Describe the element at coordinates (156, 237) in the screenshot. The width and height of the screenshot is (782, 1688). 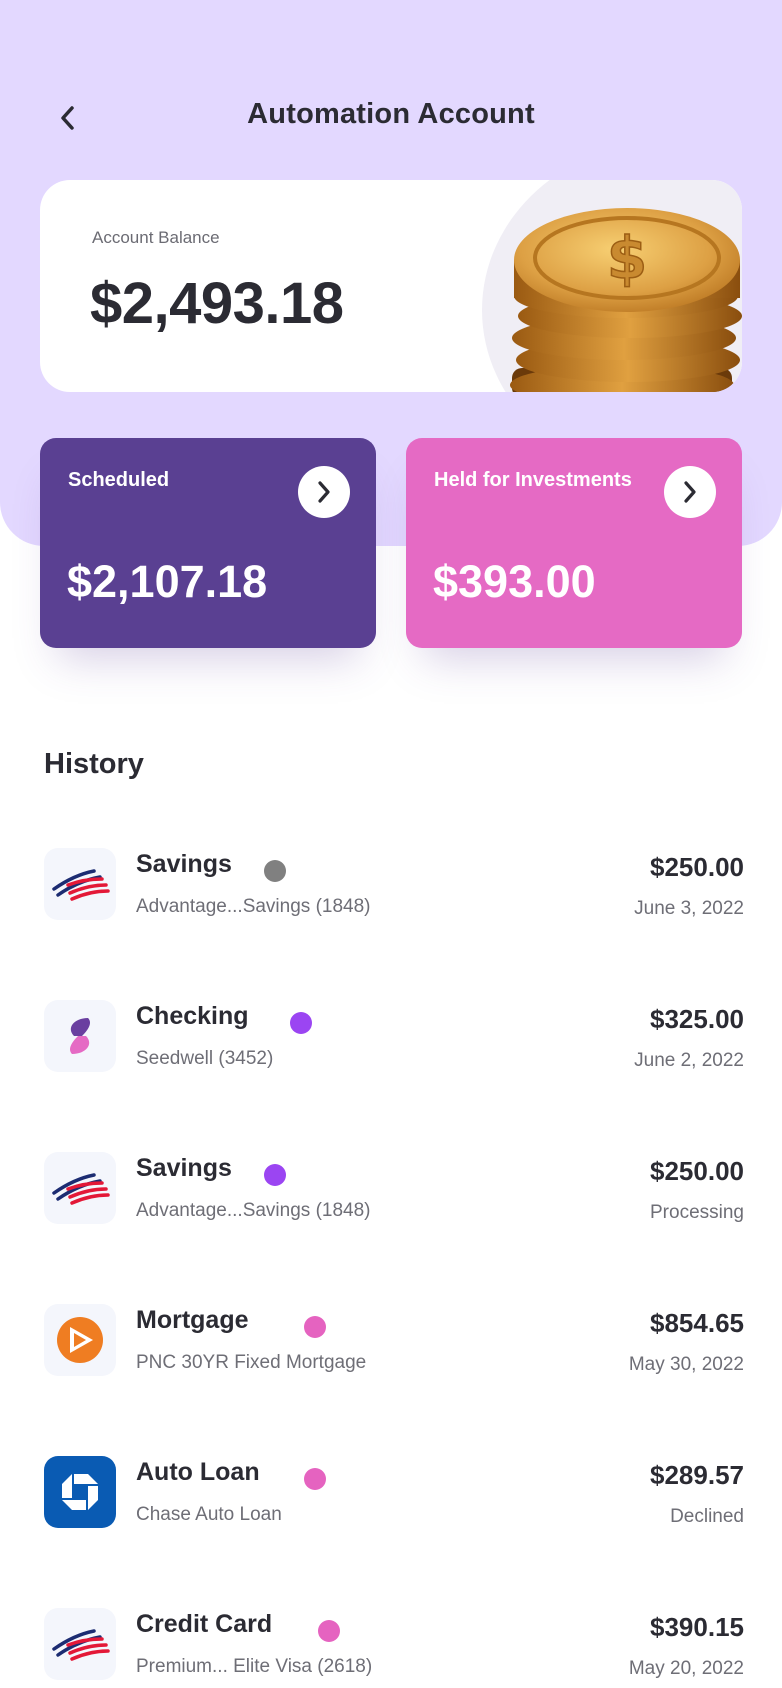
I see `balance-label: Account Balance` at that location.